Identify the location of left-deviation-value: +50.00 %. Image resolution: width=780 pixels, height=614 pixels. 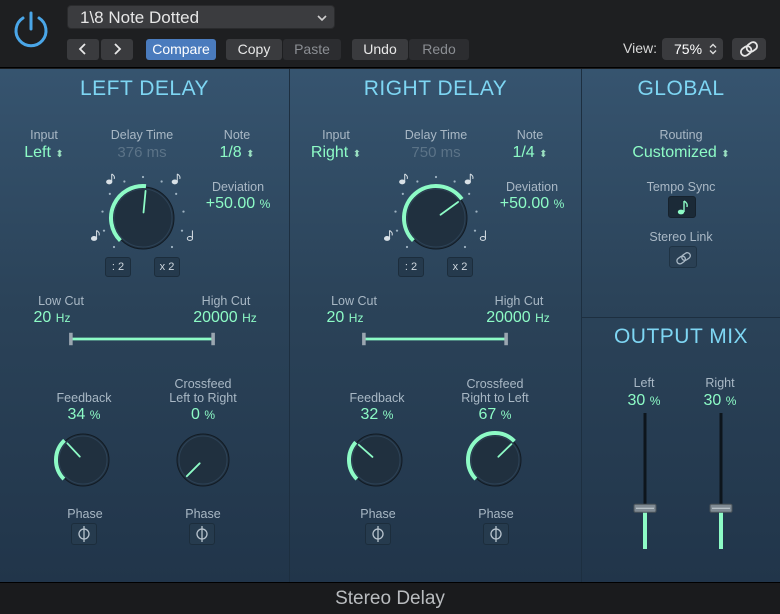
(238, 204).